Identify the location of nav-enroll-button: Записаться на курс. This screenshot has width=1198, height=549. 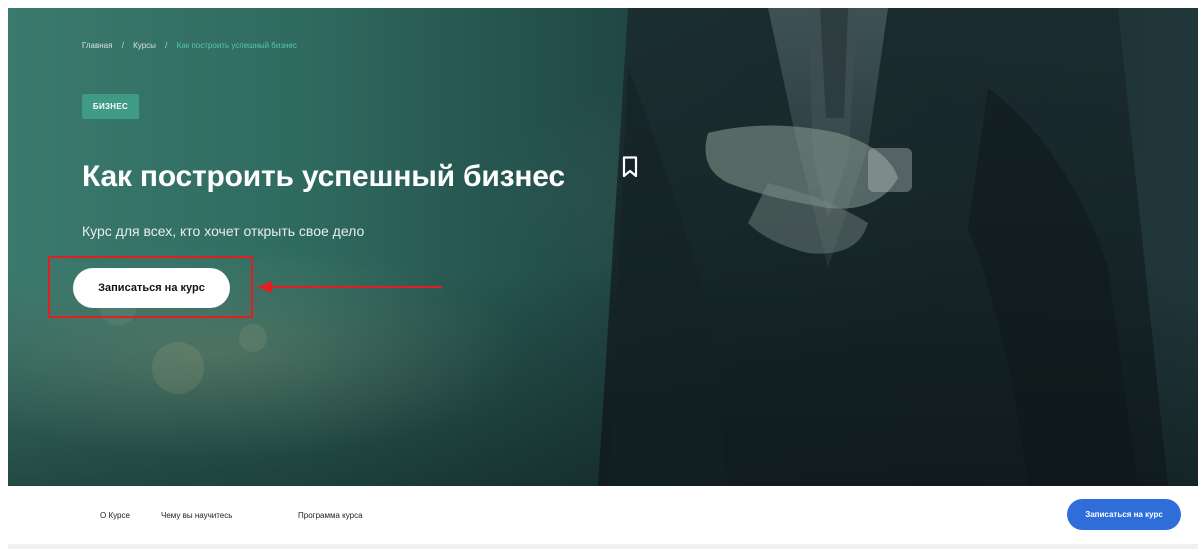
(1124, 514).